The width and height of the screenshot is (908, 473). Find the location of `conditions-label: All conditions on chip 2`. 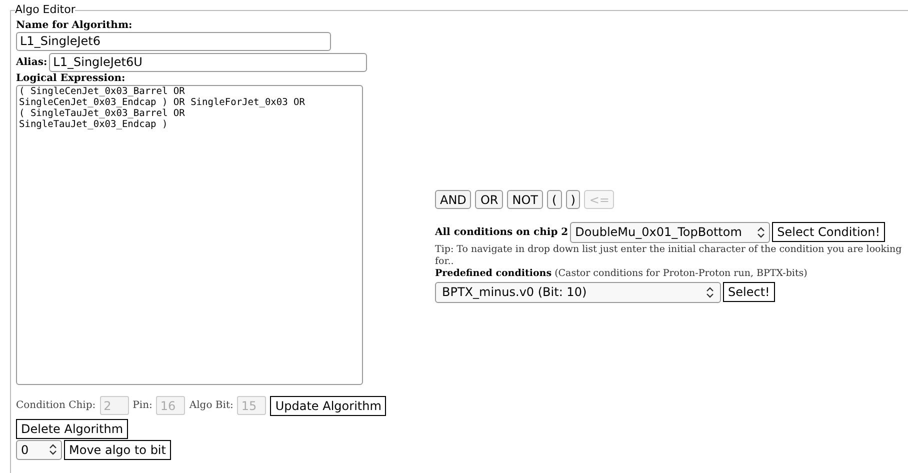

conditions-label: All conditions on chip 2 is located at coordinates (501, 233).